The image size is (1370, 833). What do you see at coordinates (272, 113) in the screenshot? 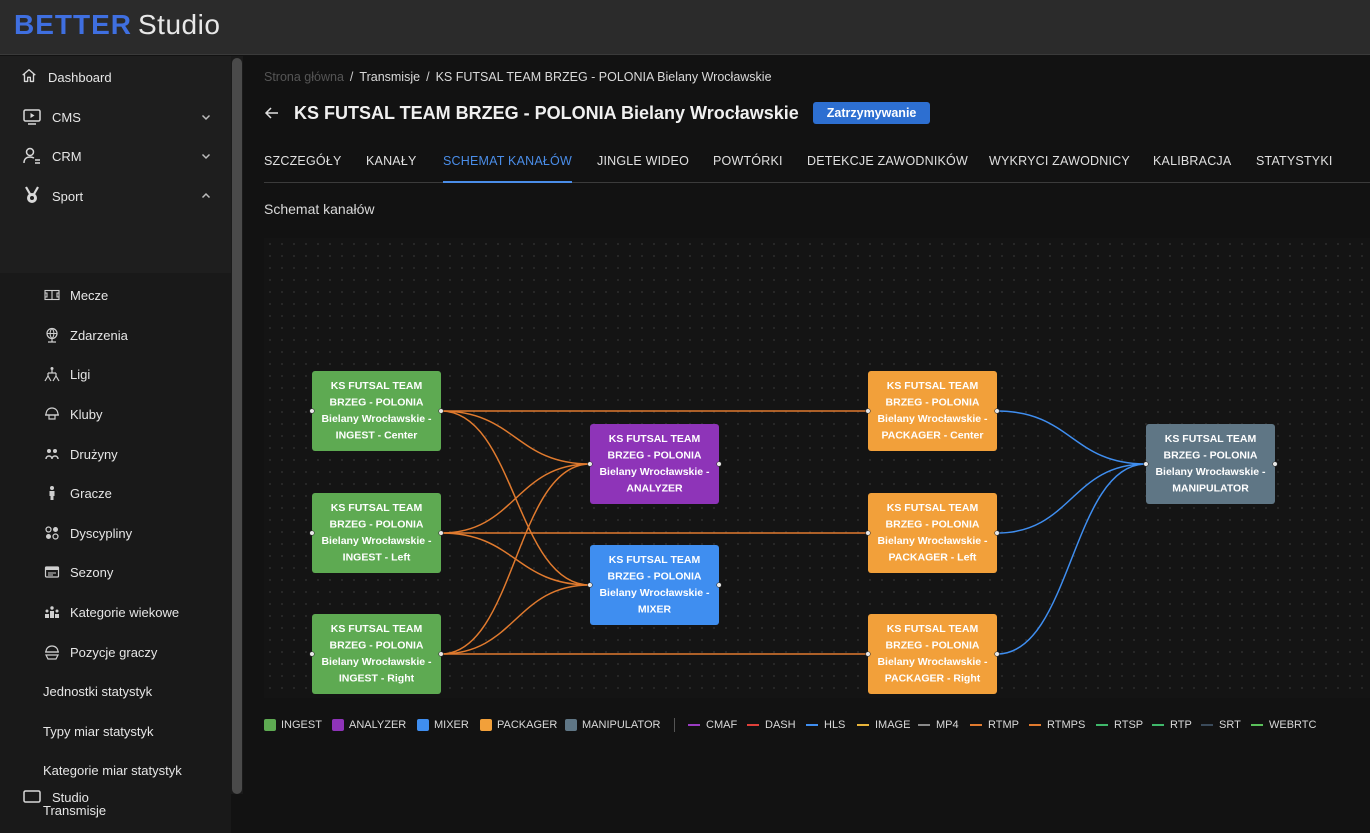
I see `back-arrow-icon` at bounding box center [272, 113].